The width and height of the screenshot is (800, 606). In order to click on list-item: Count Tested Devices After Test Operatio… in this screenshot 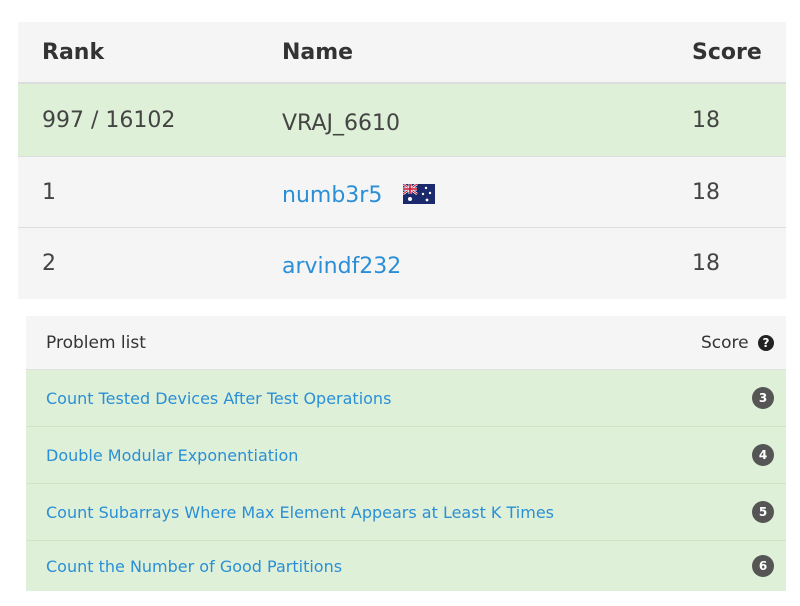, I will do `click(406, 398)`.